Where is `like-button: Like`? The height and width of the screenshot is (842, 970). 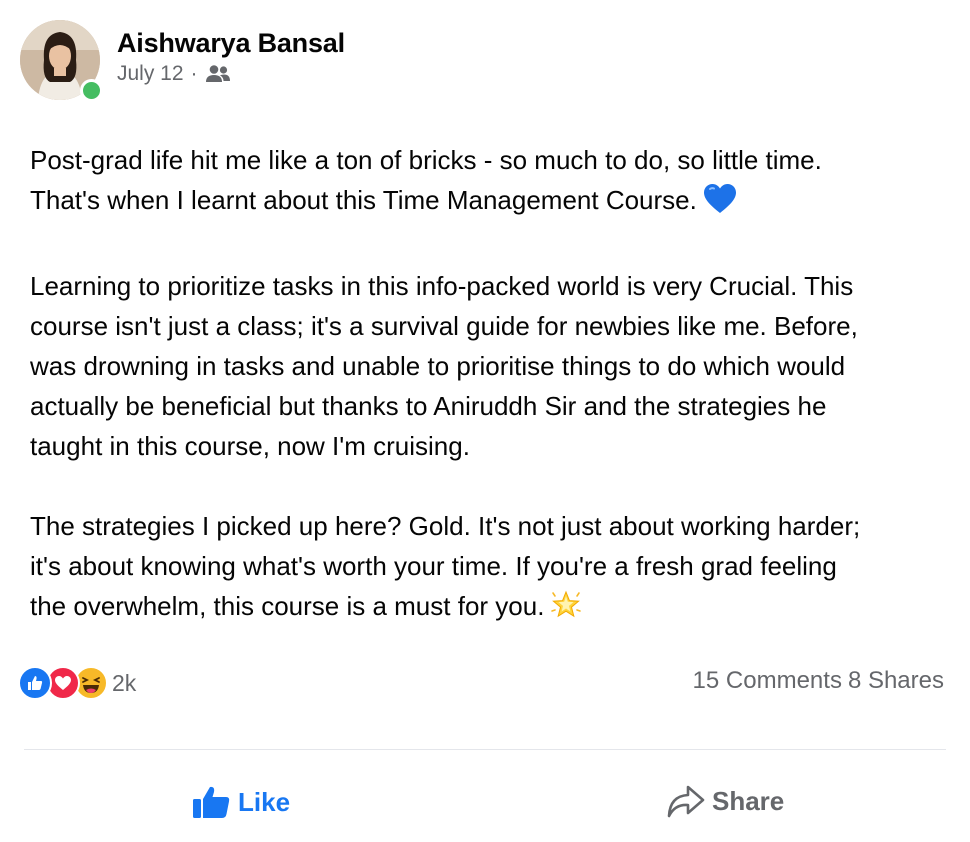 like-button: Like is located at coordinates (241, 802).